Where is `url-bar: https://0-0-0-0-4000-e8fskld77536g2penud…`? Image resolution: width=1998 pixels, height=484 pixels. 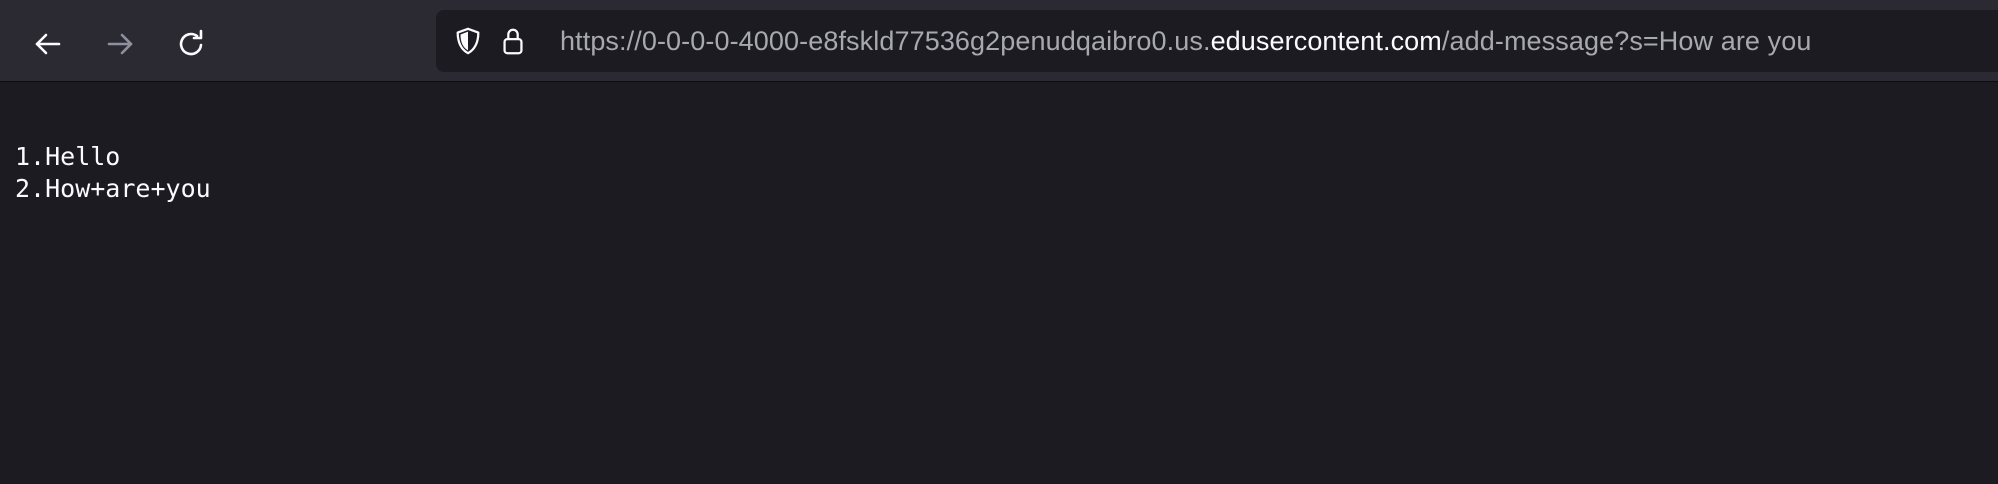
url-bar: https://0-0-0-0-4000-e8fskld77536g2penud… is located at coordinates (1217, 41).